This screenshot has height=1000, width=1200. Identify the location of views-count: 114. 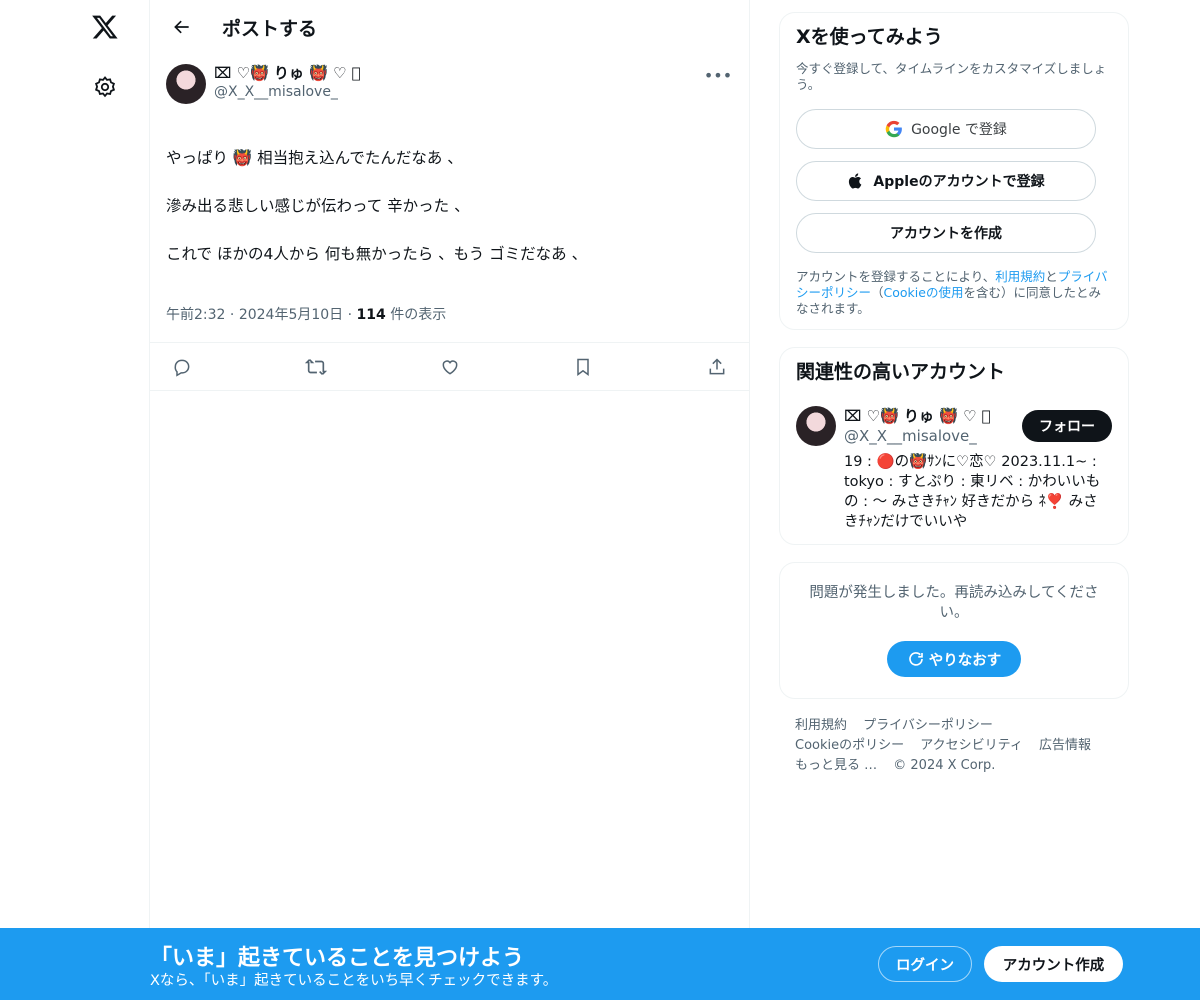
(371, 315).